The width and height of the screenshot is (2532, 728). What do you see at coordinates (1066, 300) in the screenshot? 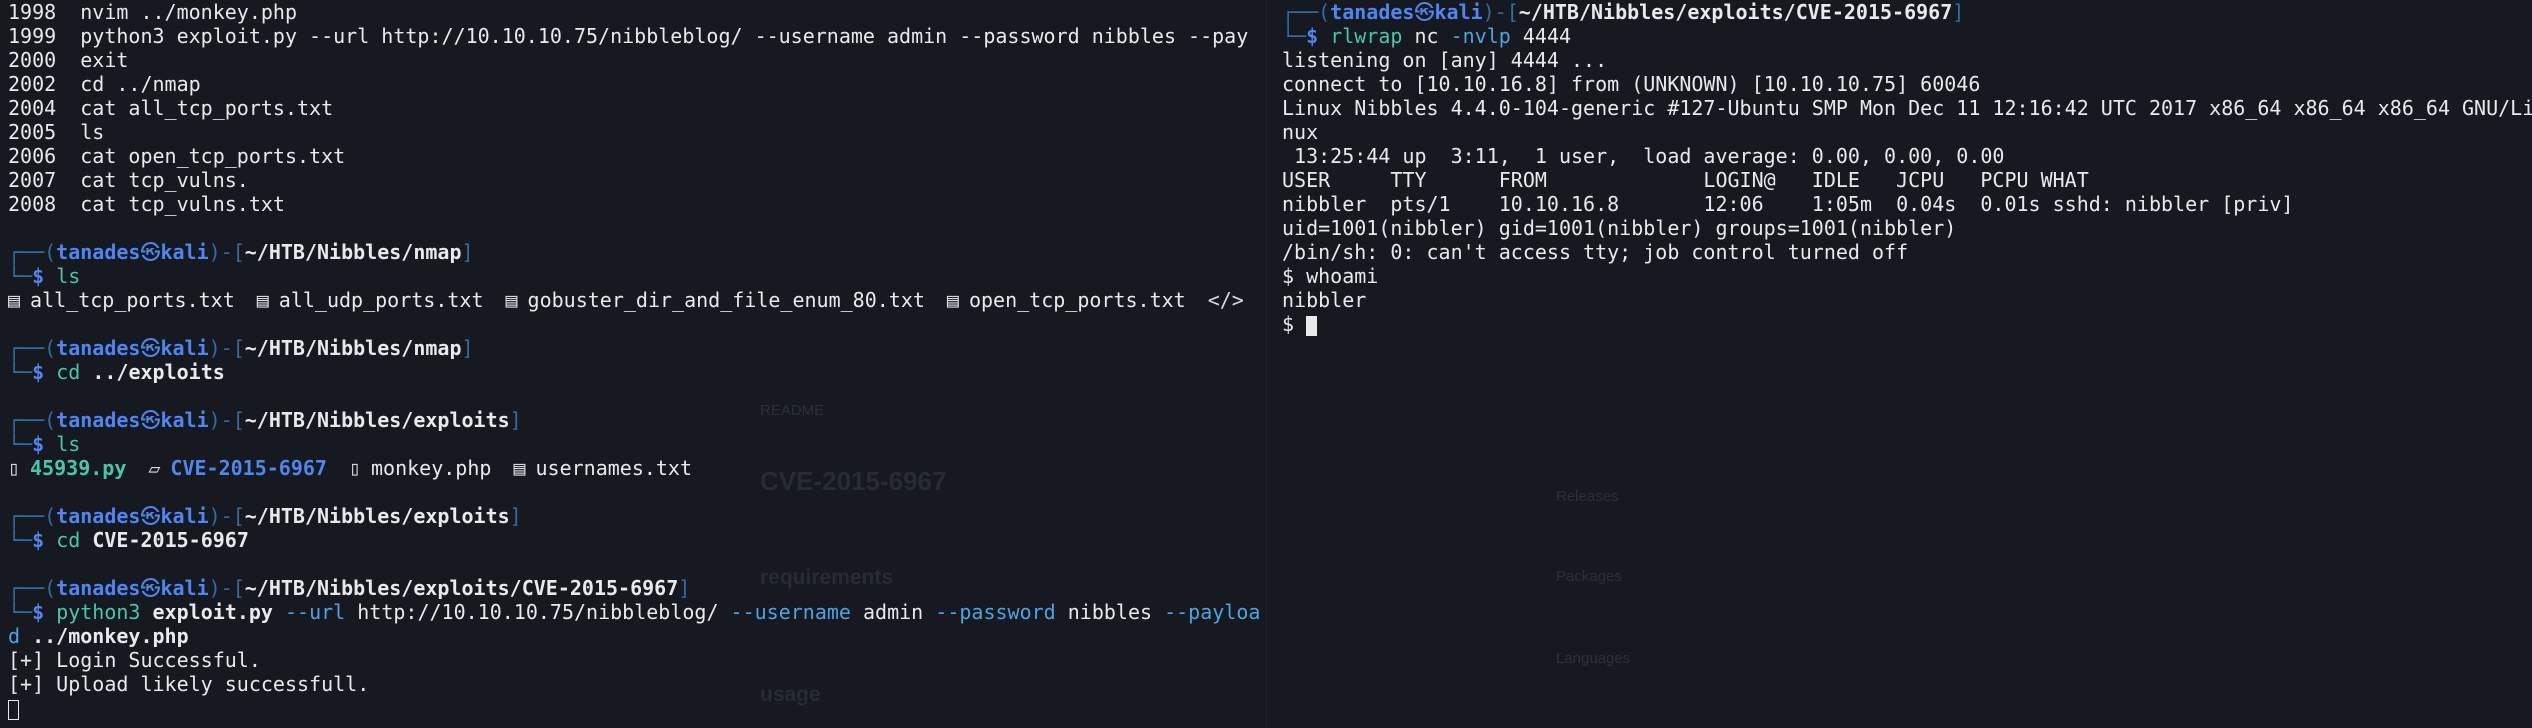
I see `file-item: ▤ open_tcp_ports.txt` at bounding box center [1066, 300].